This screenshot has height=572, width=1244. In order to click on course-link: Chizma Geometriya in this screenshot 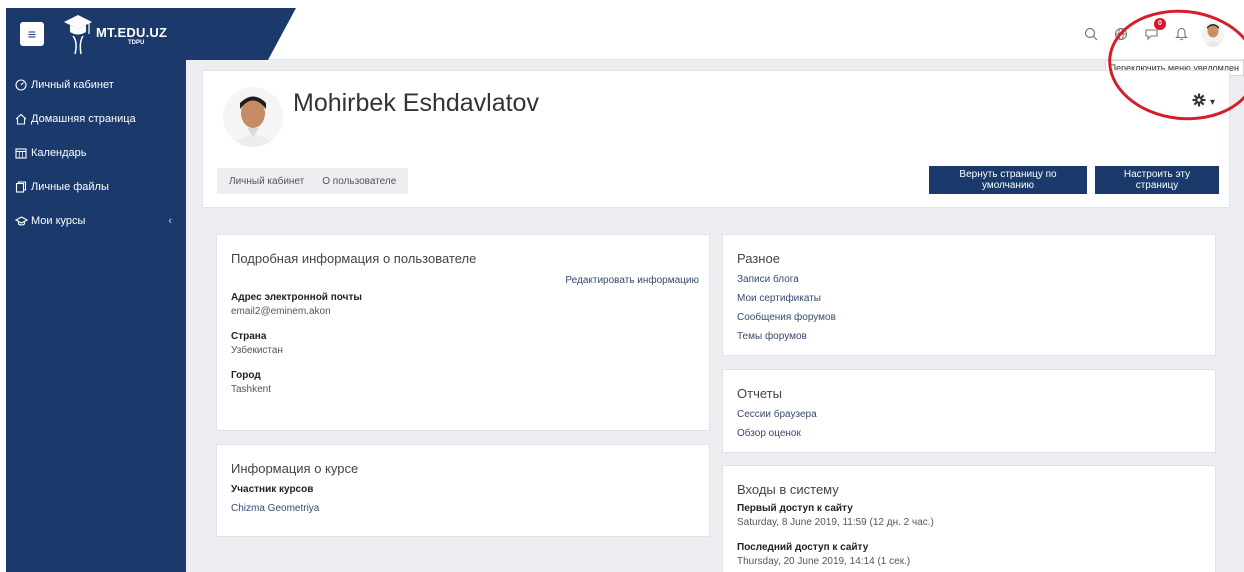, I will do `click(463, 508)`.